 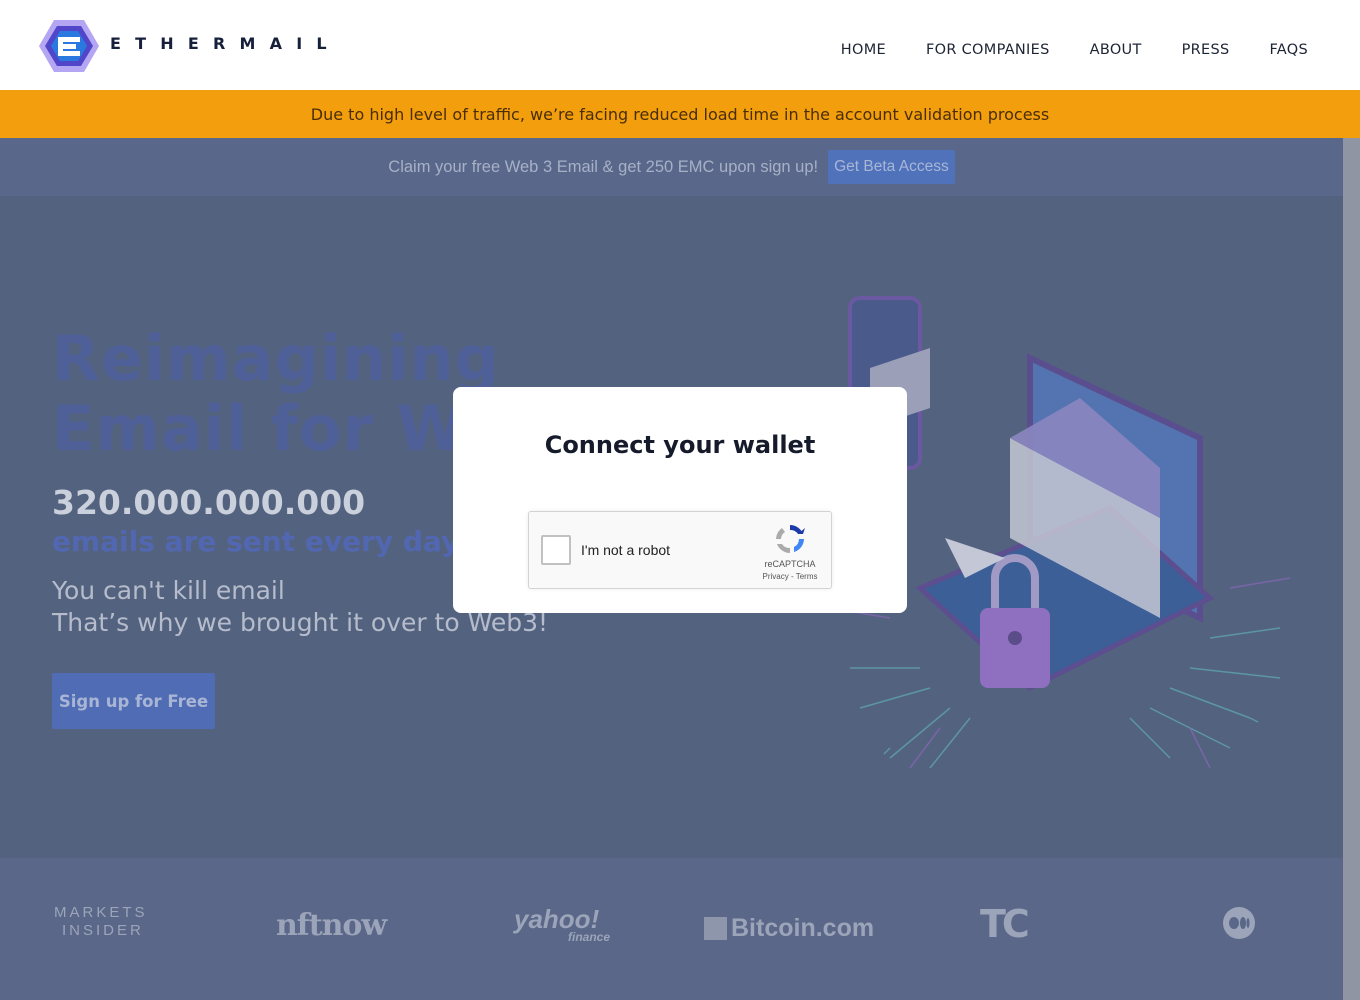 What do you see at coordinates (69, 46) in the screenshot?
I see `ethermail-logo-icon` at bounding box center [69, 46].